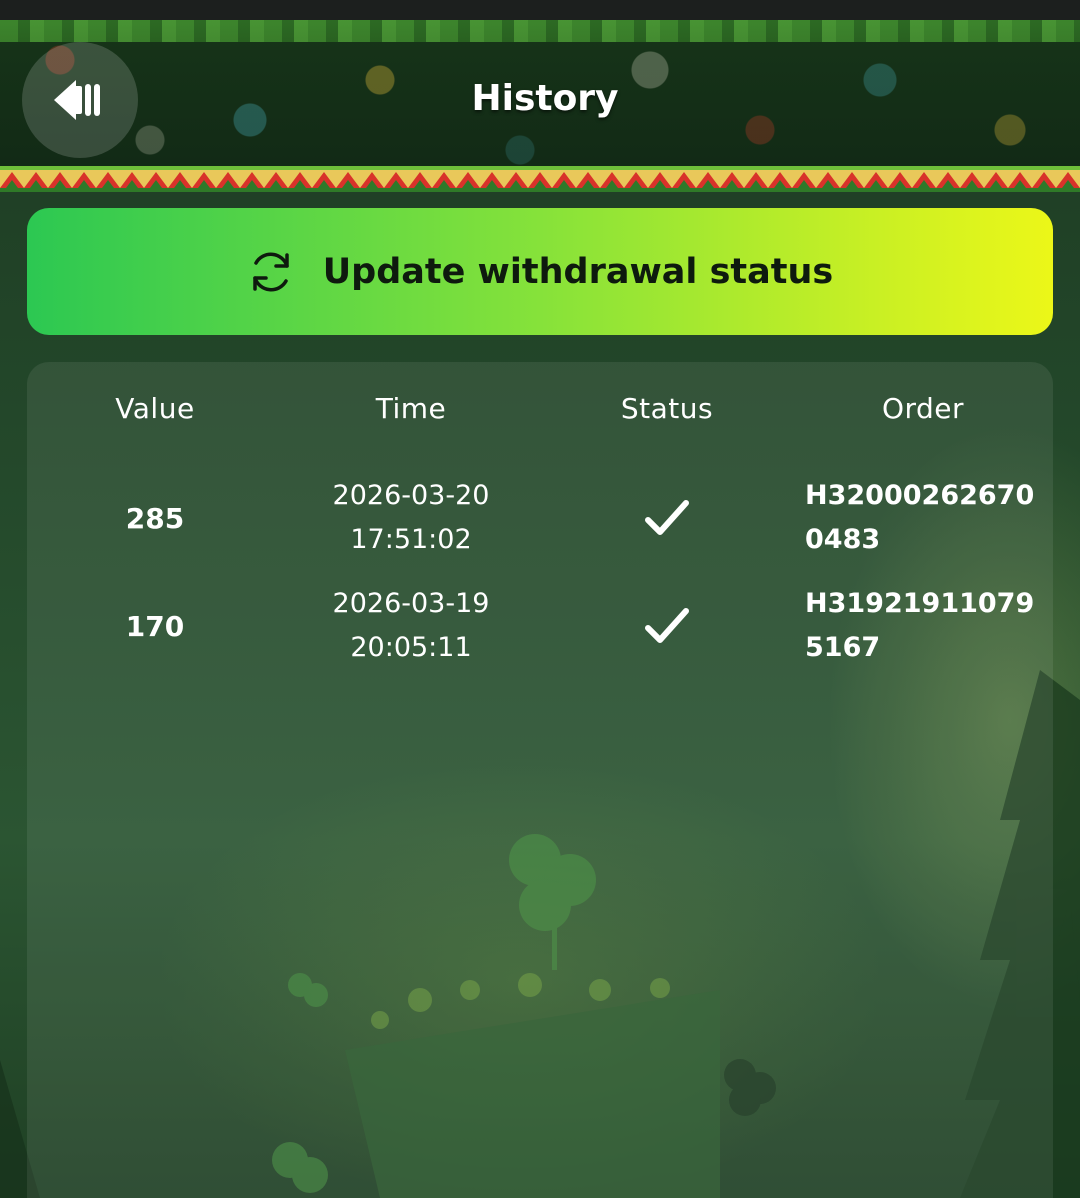 This screenshot has height=1198, width=1080. What do you see at coordinates (411, 603) in the screenshot?
I see `row-date-text: 2026-03-19` at bounding box center [411, 603].